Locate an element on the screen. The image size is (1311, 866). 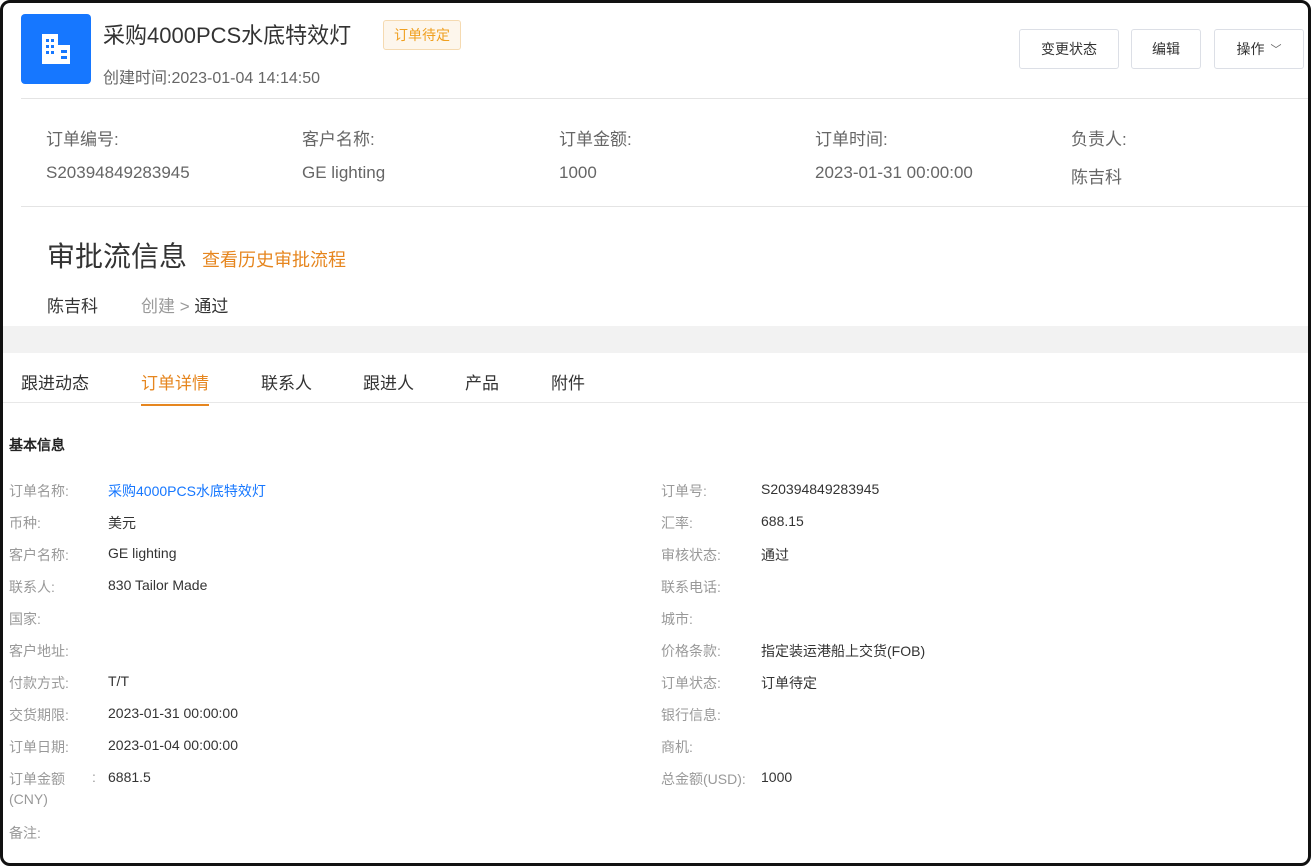
field-value: 688.15 is located at coordinates (782, 521).